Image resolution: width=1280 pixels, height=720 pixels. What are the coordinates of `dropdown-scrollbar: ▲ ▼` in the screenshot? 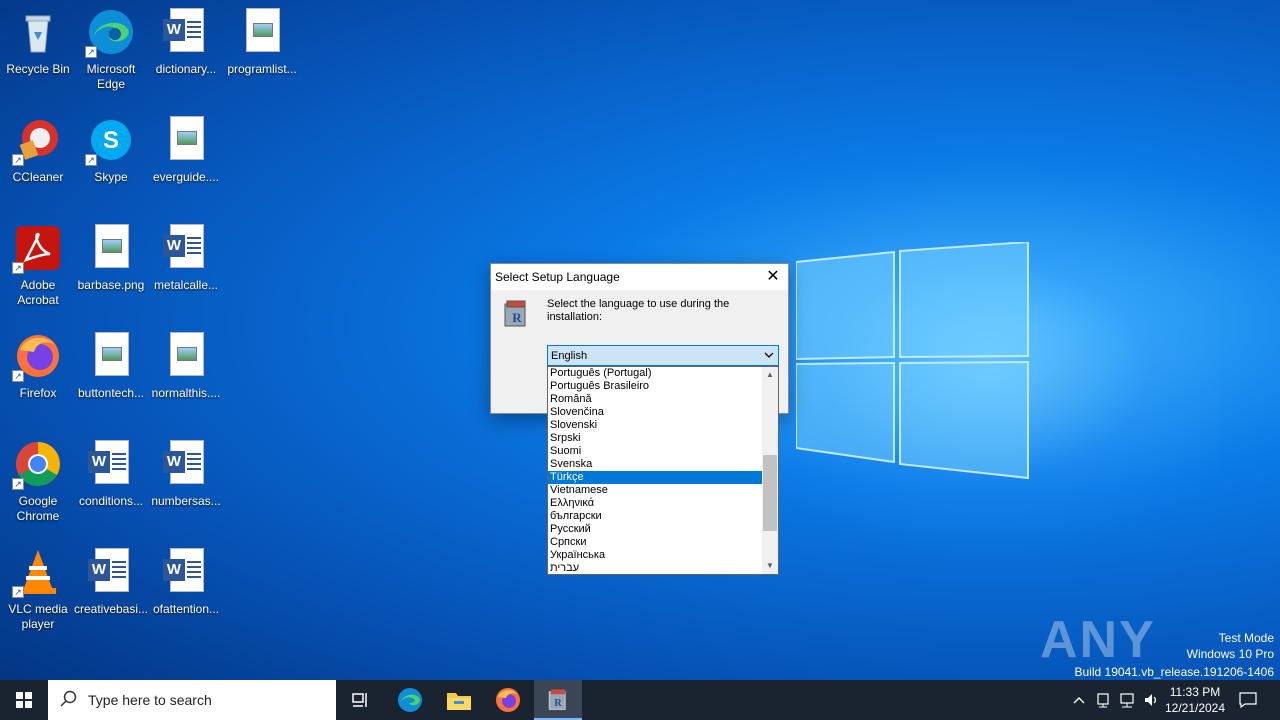 It's located at (770, 470).